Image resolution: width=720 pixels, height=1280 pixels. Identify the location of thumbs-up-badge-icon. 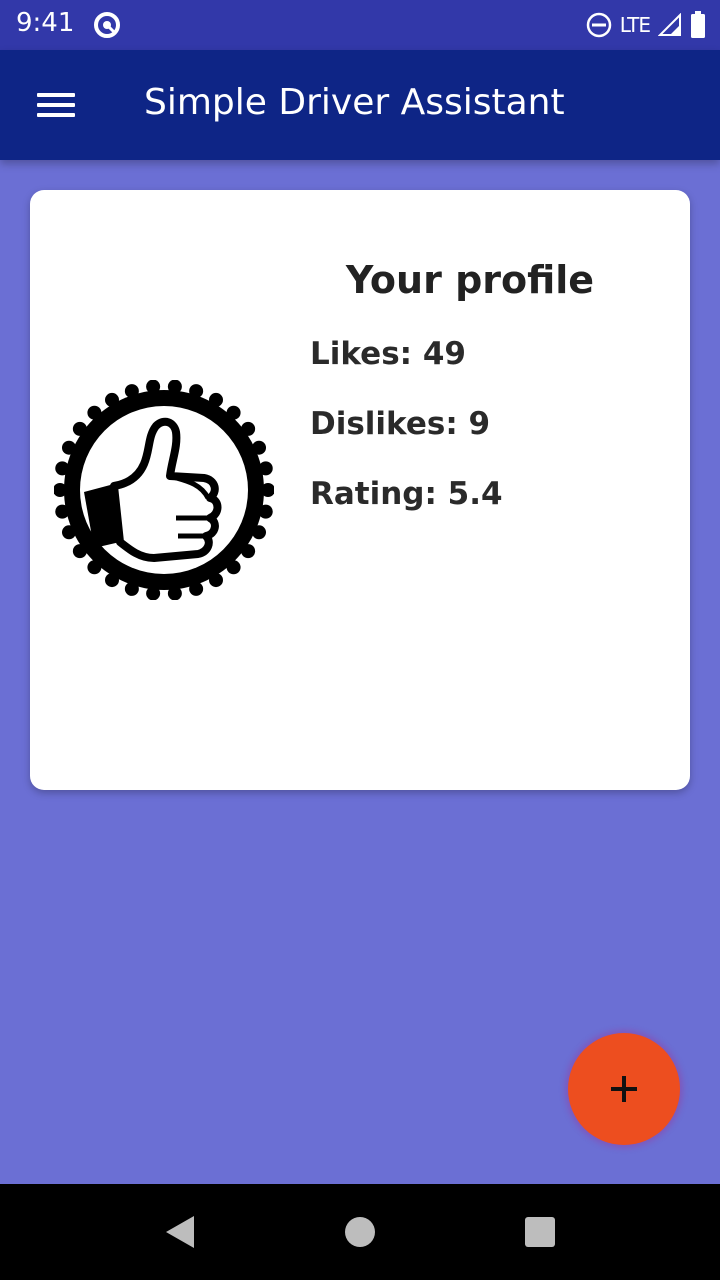
(164, 490).